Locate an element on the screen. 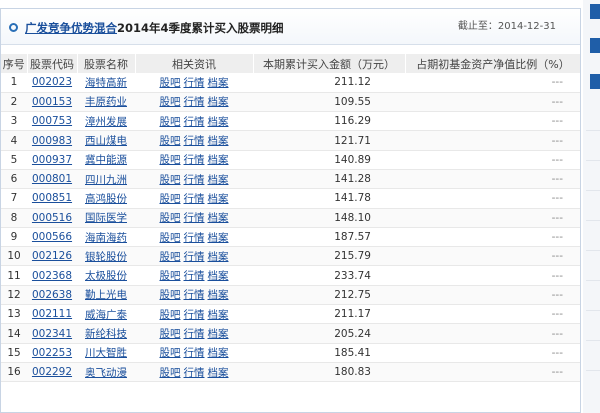  stock-code-link: 002023 is located at coordinates (52, 82).